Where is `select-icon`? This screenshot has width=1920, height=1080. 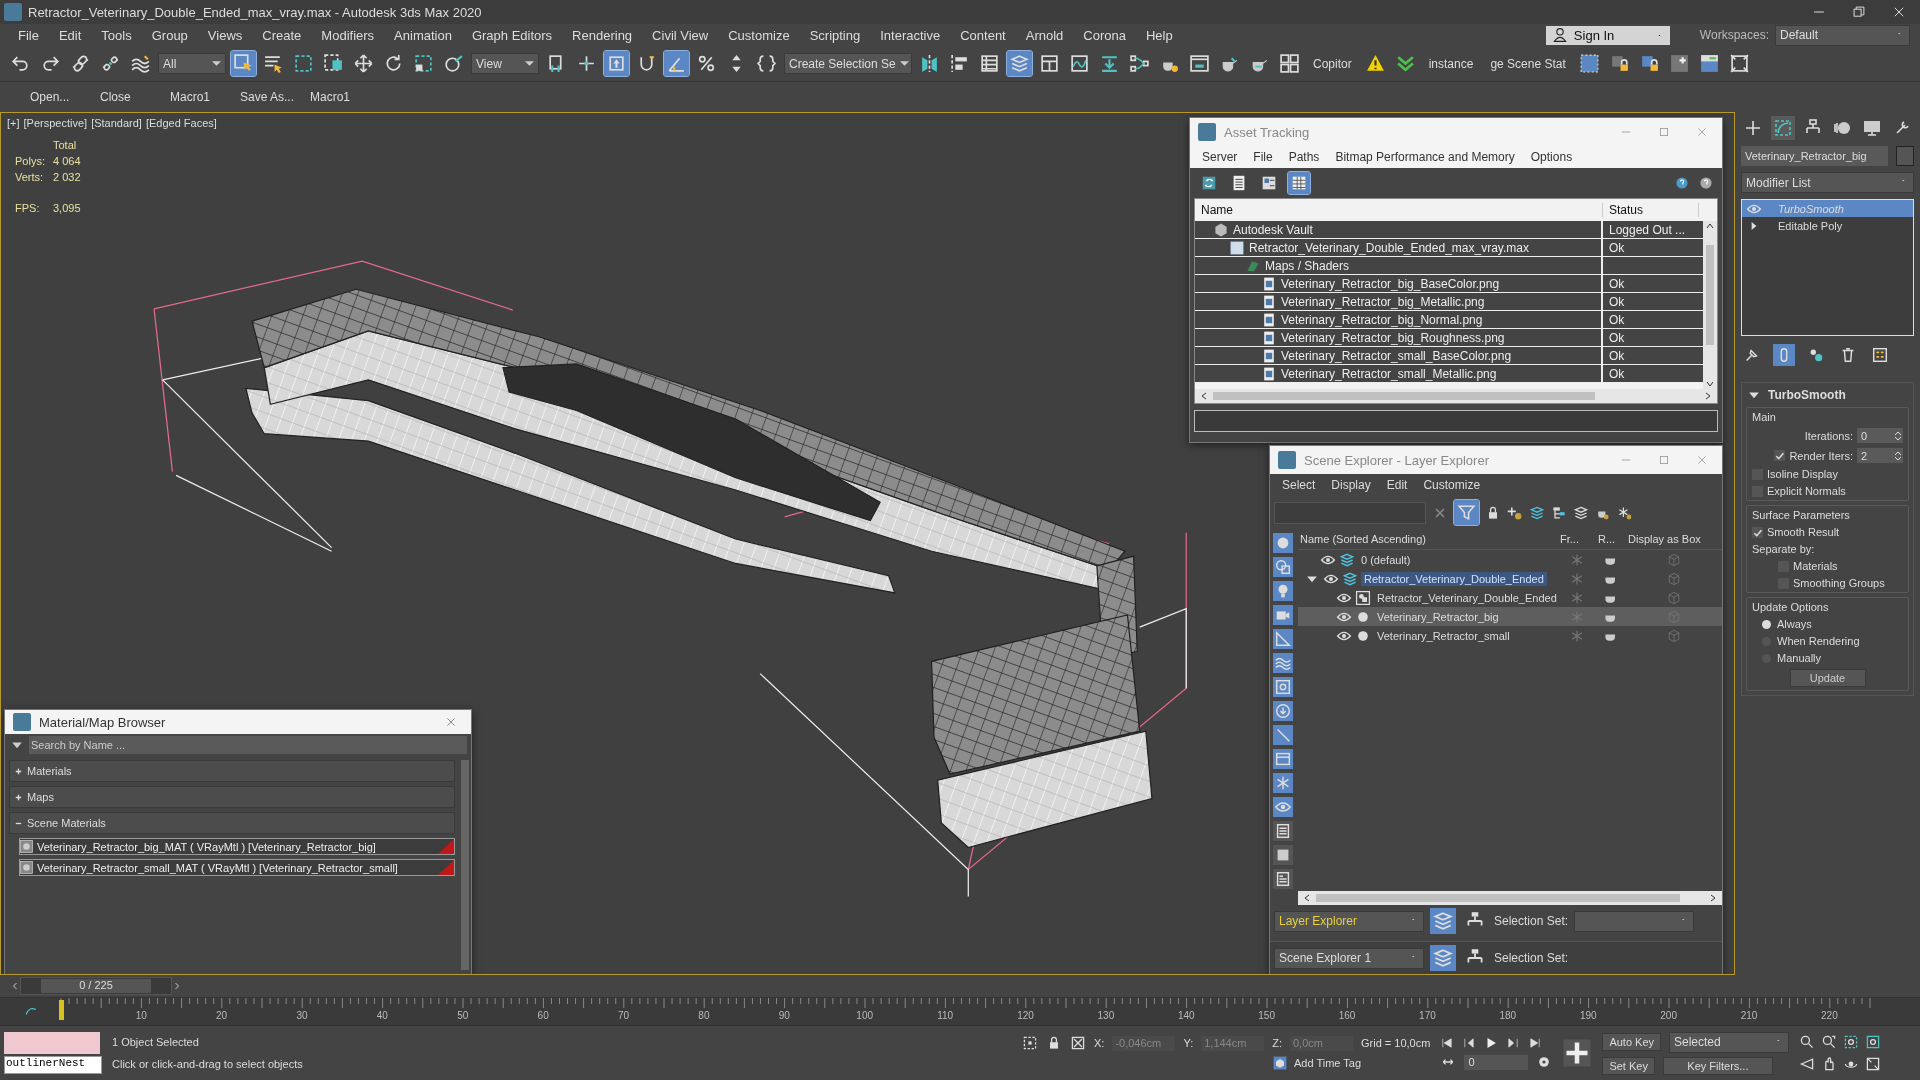
select-icon is located at coordinates (243, 63).